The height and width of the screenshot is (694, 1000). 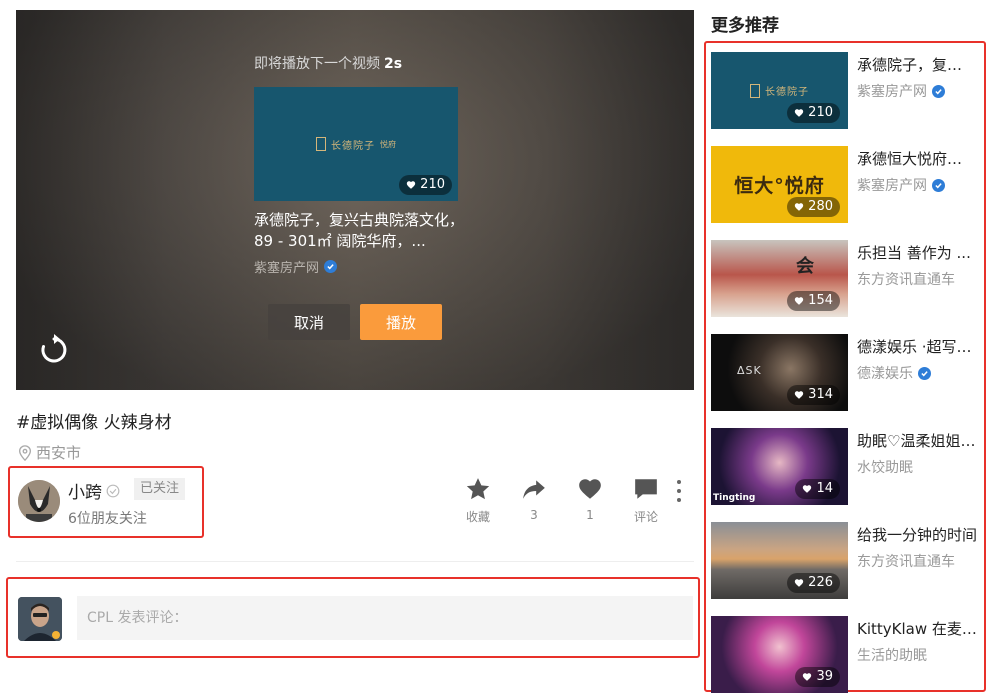 I want to click on author-card: 小跨 已关注 6位朋友关注, so click(x=106, y=502).